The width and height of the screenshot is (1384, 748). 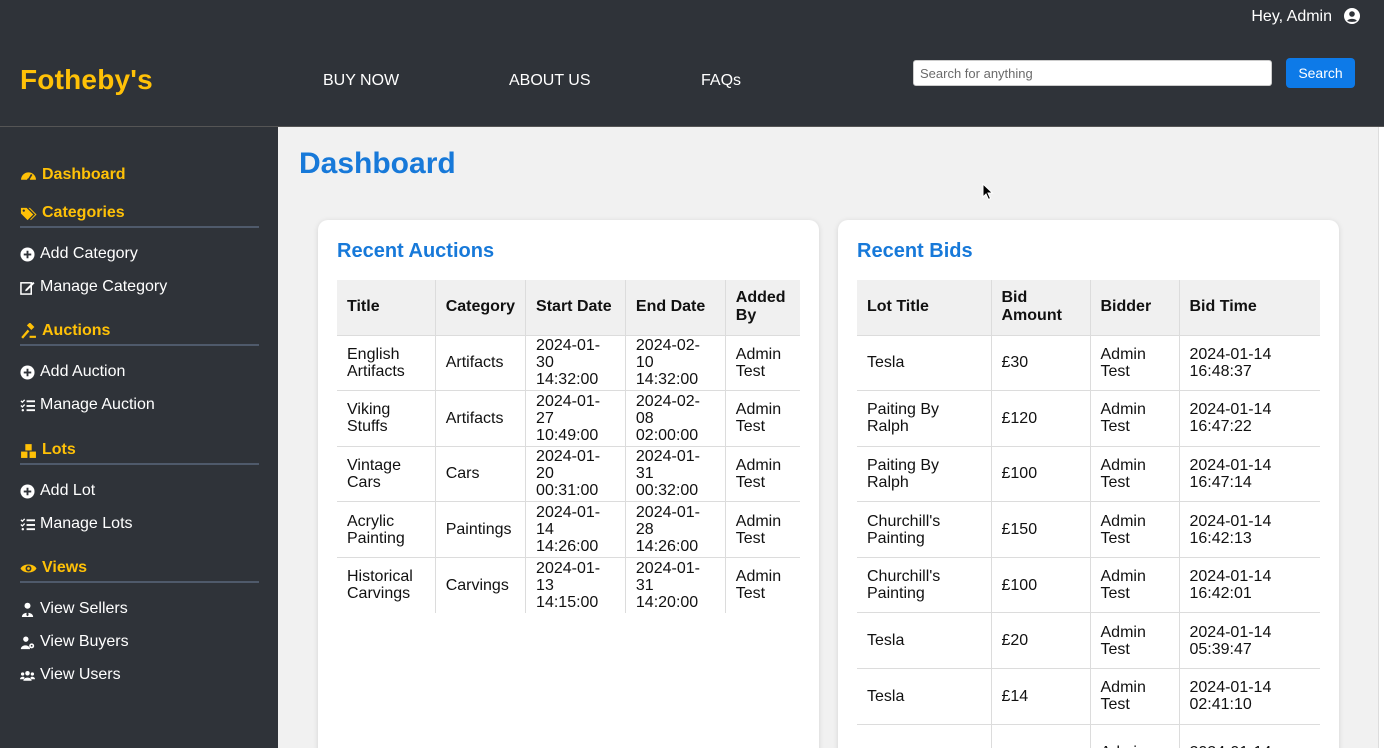 What do you see at coordinates (59, 449) in the screenshot?
I see `sidebar-lots-label: Lots` at bounding box center [59, 449].